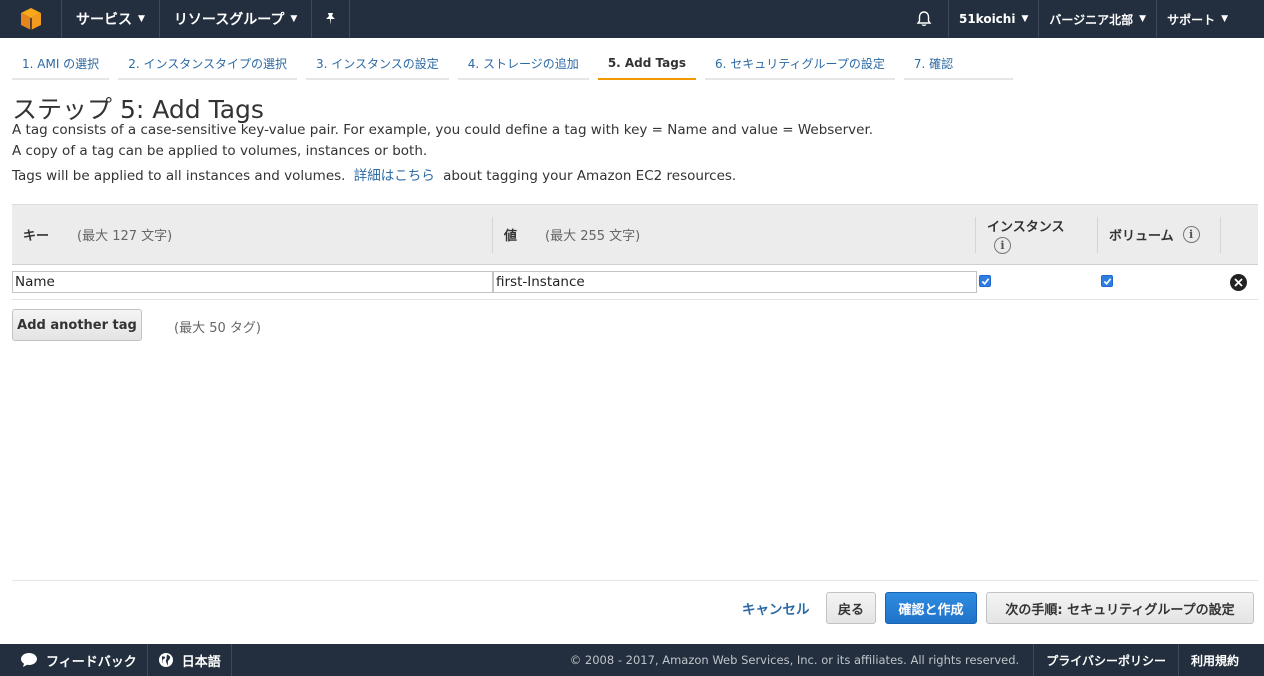 The height and width of the screenshot is (676, 1264). Describe the element at coordinates (29, 660) in the screenshot. I see `speech-bubble-icon` at that location.